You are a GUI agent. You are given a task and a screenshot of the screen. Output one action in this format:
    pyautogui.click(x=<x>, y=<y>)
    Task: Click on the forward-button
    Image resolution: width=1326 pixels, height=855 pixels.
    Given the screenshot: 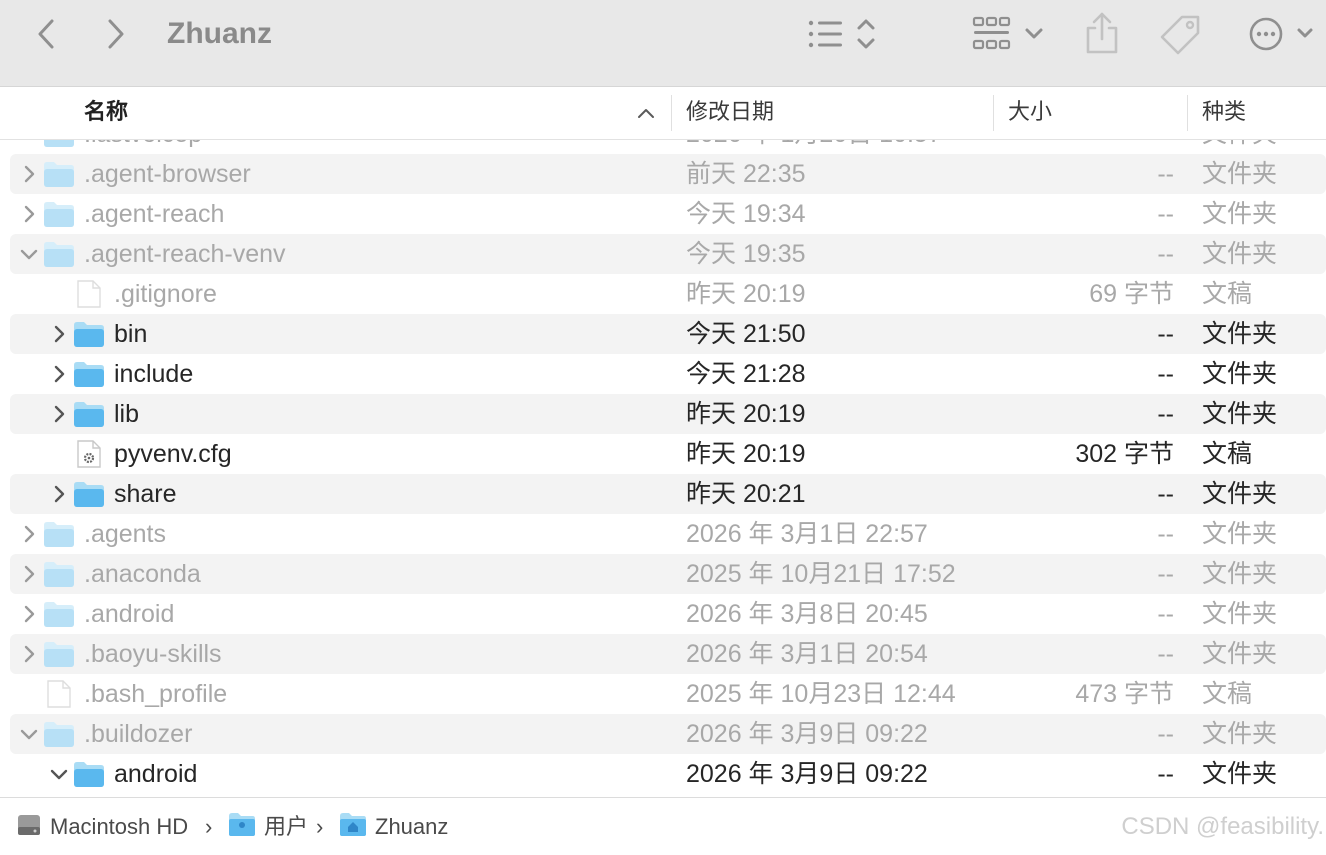 What is the action you would take?
    pyautogui.click(x=116, y=34)
    